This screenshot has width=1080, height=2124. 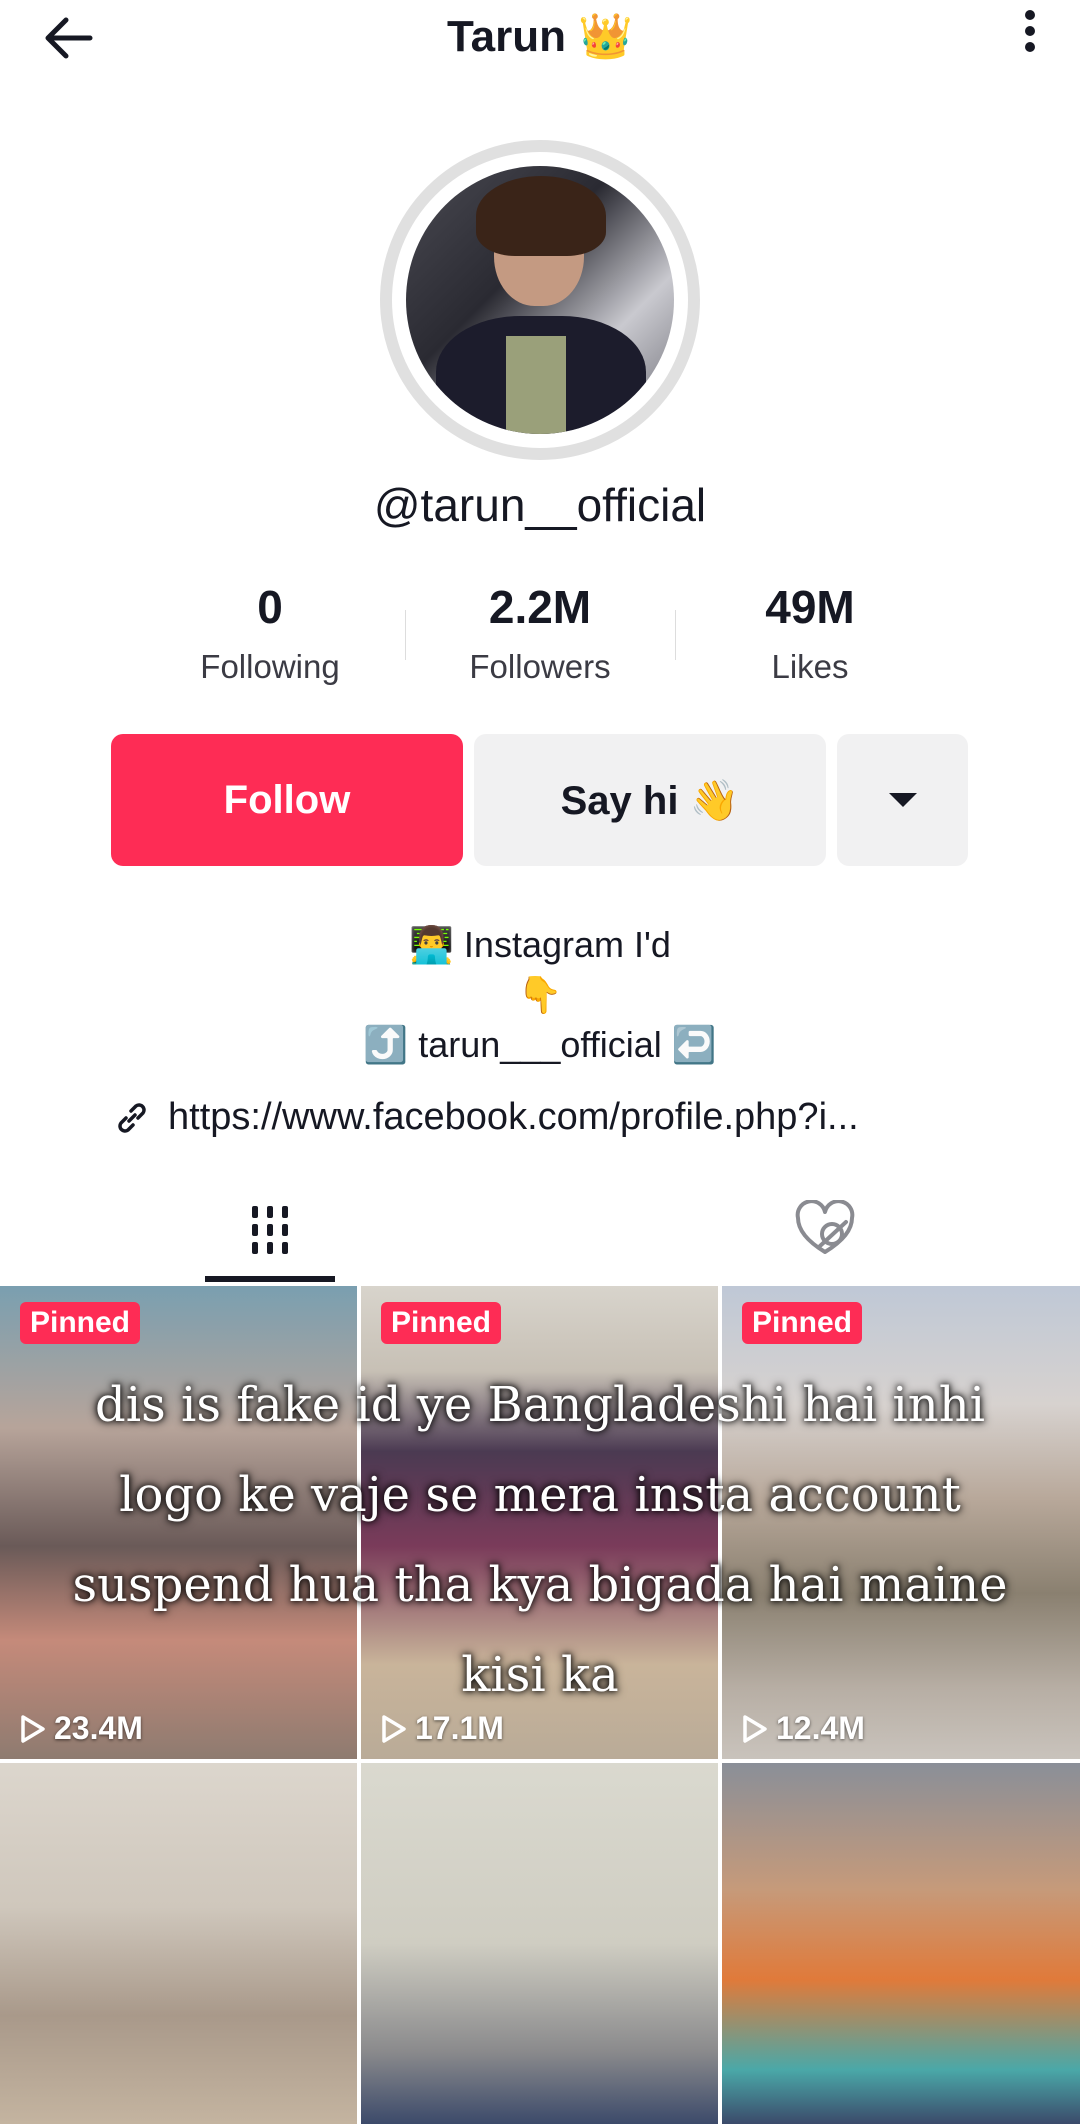 What do you see at coordinates (650, 800) in the screenshot?
I see `say-hi-button: Say hi 👋` at bounding box center [650, 800].